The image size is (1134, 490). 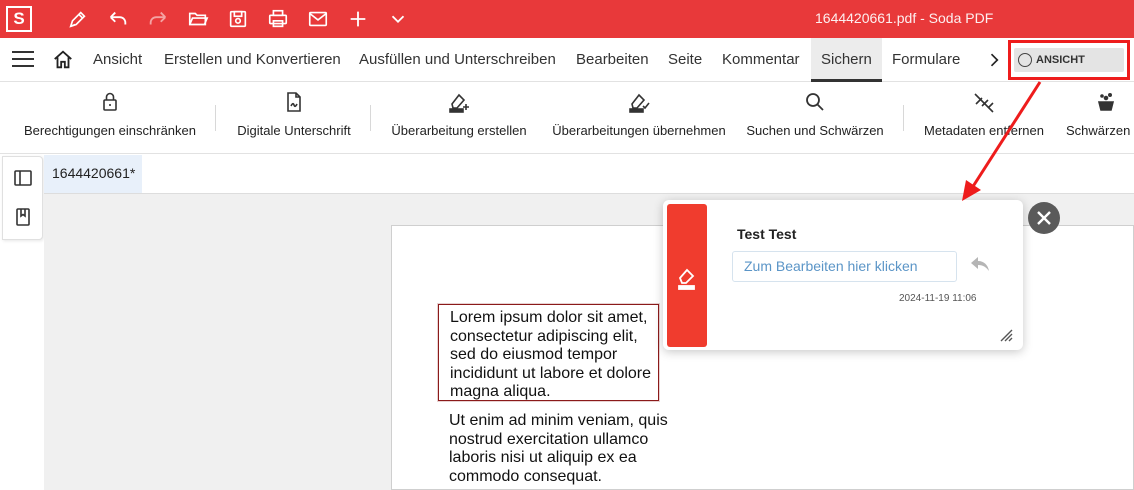 What do you see at coordinates (318, 19) in the screenshot?
I see `mail-icon` at bounding box center [318, 19].